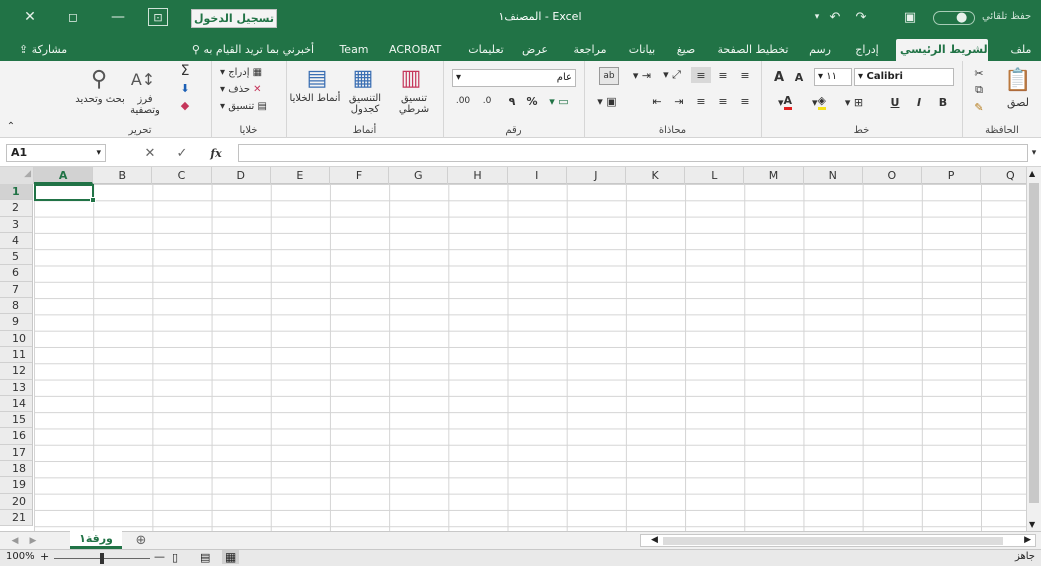  I want to click on horizontal-scrollbar: ◀ ▶, so click(838, 540).